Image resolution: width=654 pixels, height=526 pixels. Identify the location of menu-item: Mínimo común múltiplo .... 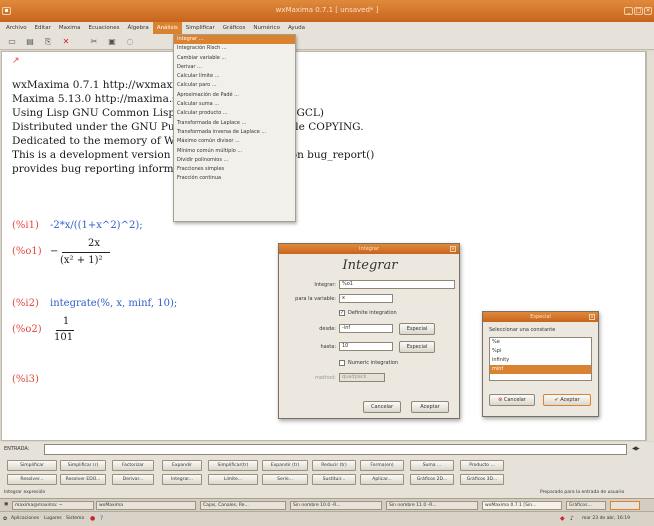
(234, 151).